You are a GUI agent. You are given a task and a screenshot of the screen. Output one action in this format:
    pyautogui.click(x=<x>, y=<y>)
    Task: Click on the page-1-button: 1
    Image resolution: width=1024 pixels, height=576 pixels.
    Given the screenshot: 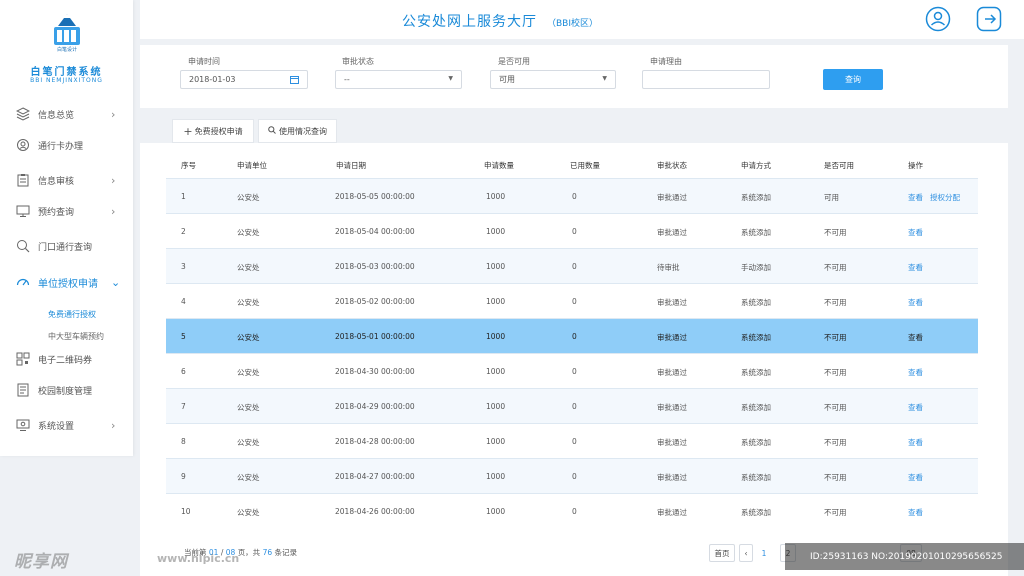 What is the action you would take?
    pyautogui.click(x=764, y=553)
    